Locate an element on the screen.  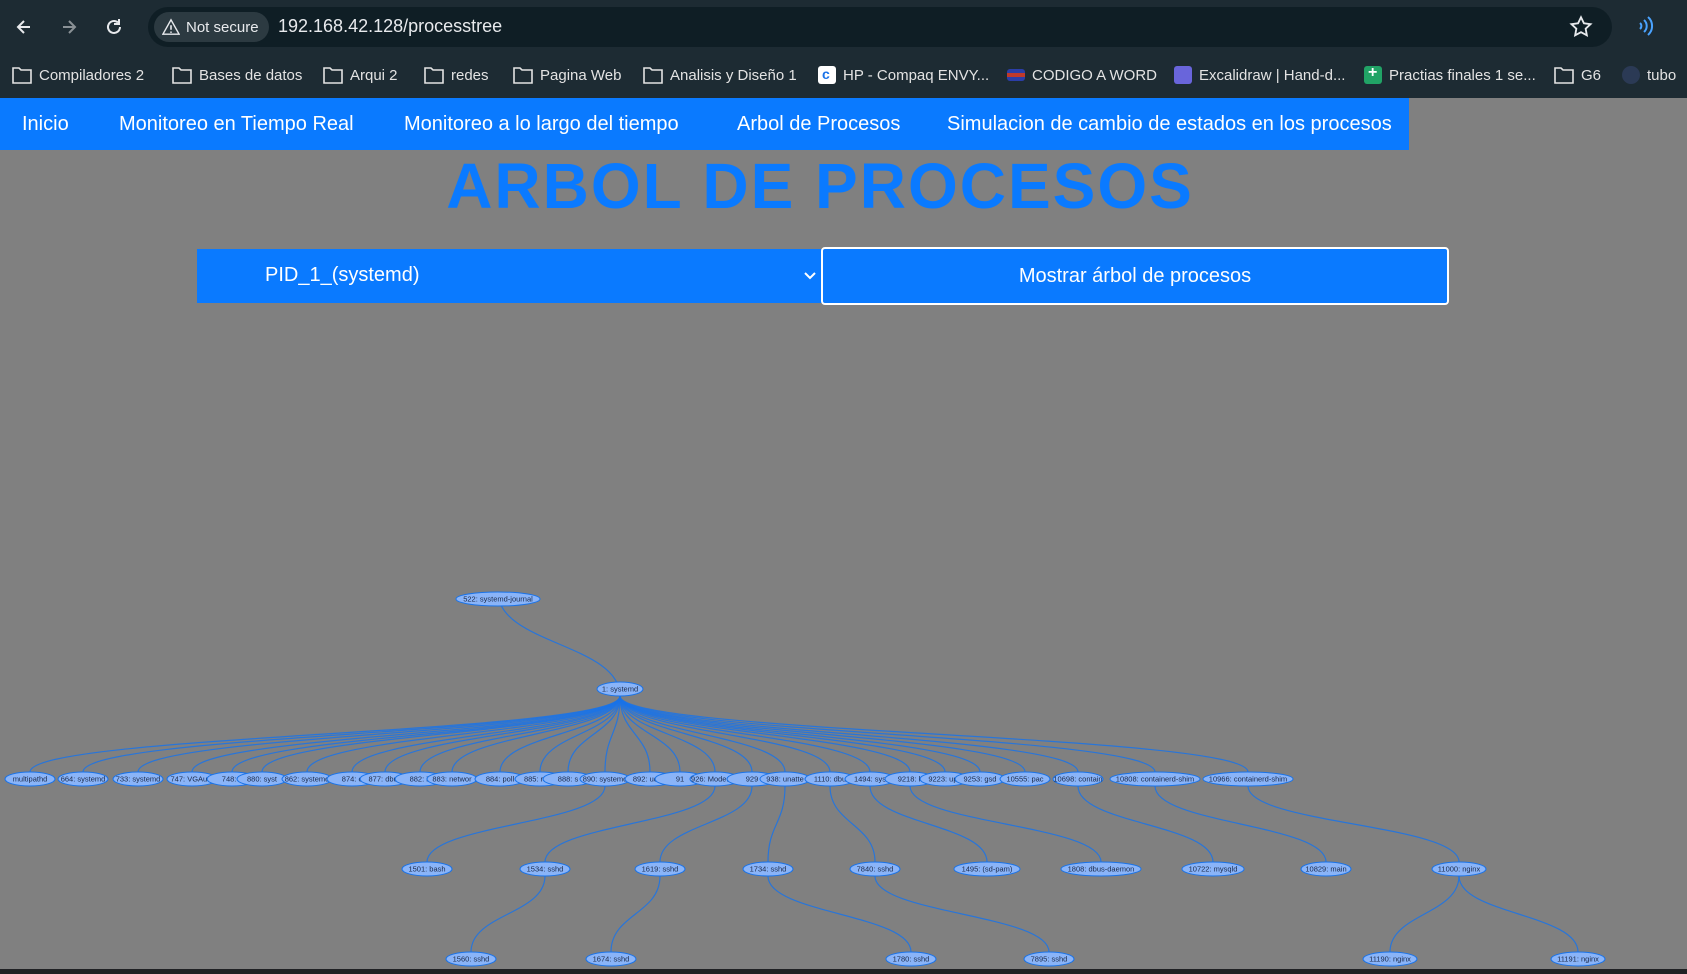
reload-icon is located at coordinates (114, 27).